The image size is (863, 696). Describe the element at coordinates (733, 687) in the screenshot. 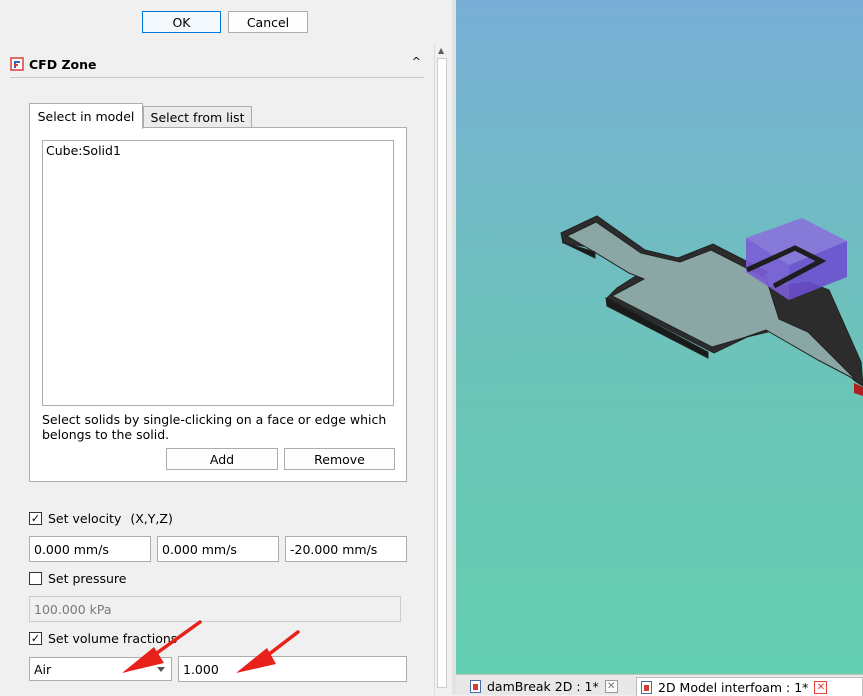

I see `doc-tab-label: 2D Model interfoam : 1*` at that location.